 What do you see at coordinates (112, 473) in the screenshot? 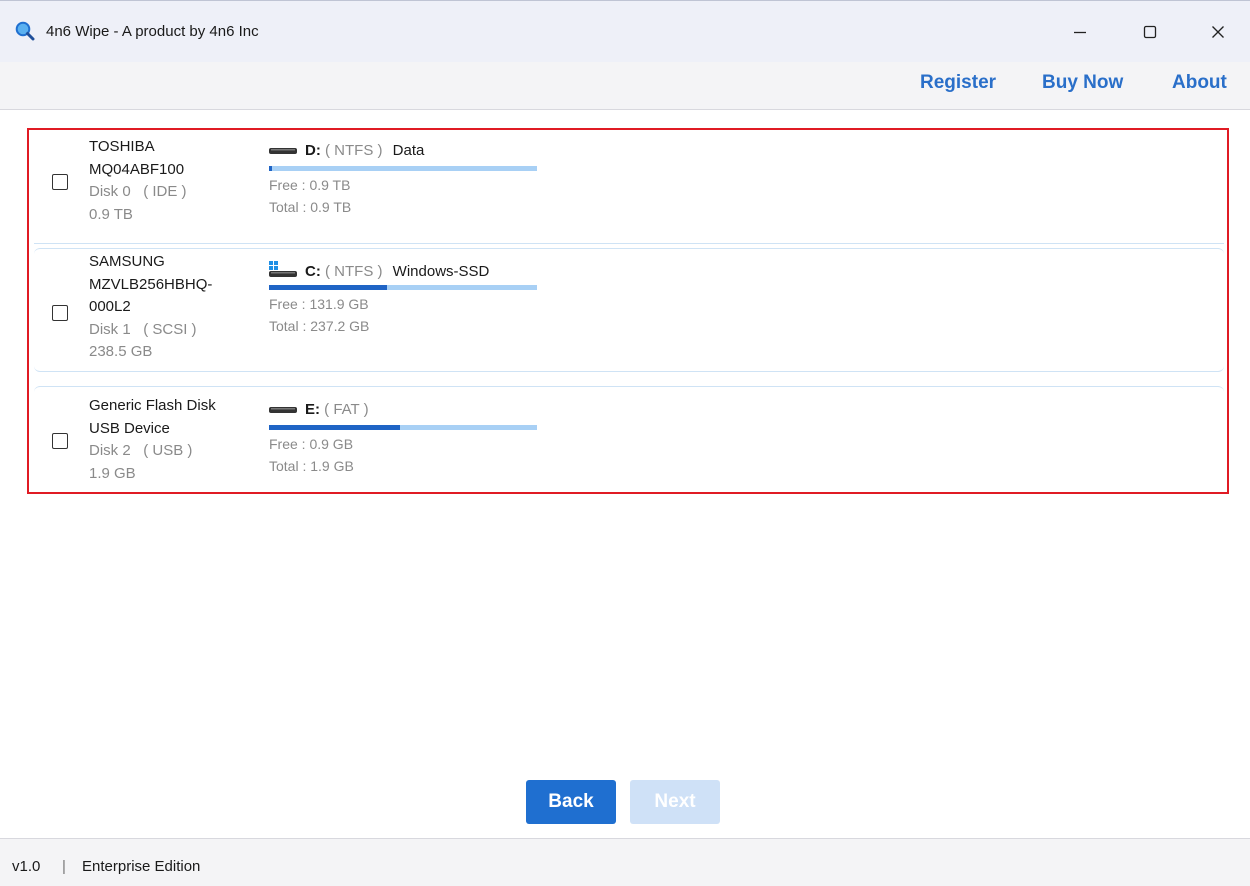
I see `disk-size: 1.9 GB` at bounding box center [112, 473].